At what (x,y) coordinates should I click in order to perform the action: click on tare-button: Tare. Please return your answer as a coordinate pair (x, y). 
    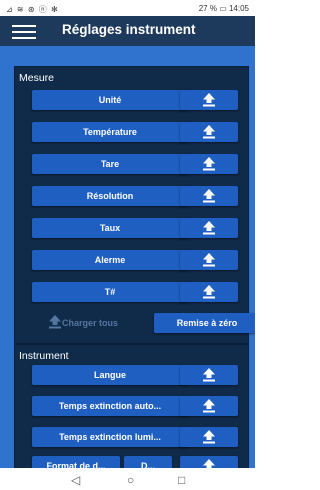
    Looking at the image, I should click on (110, 164).